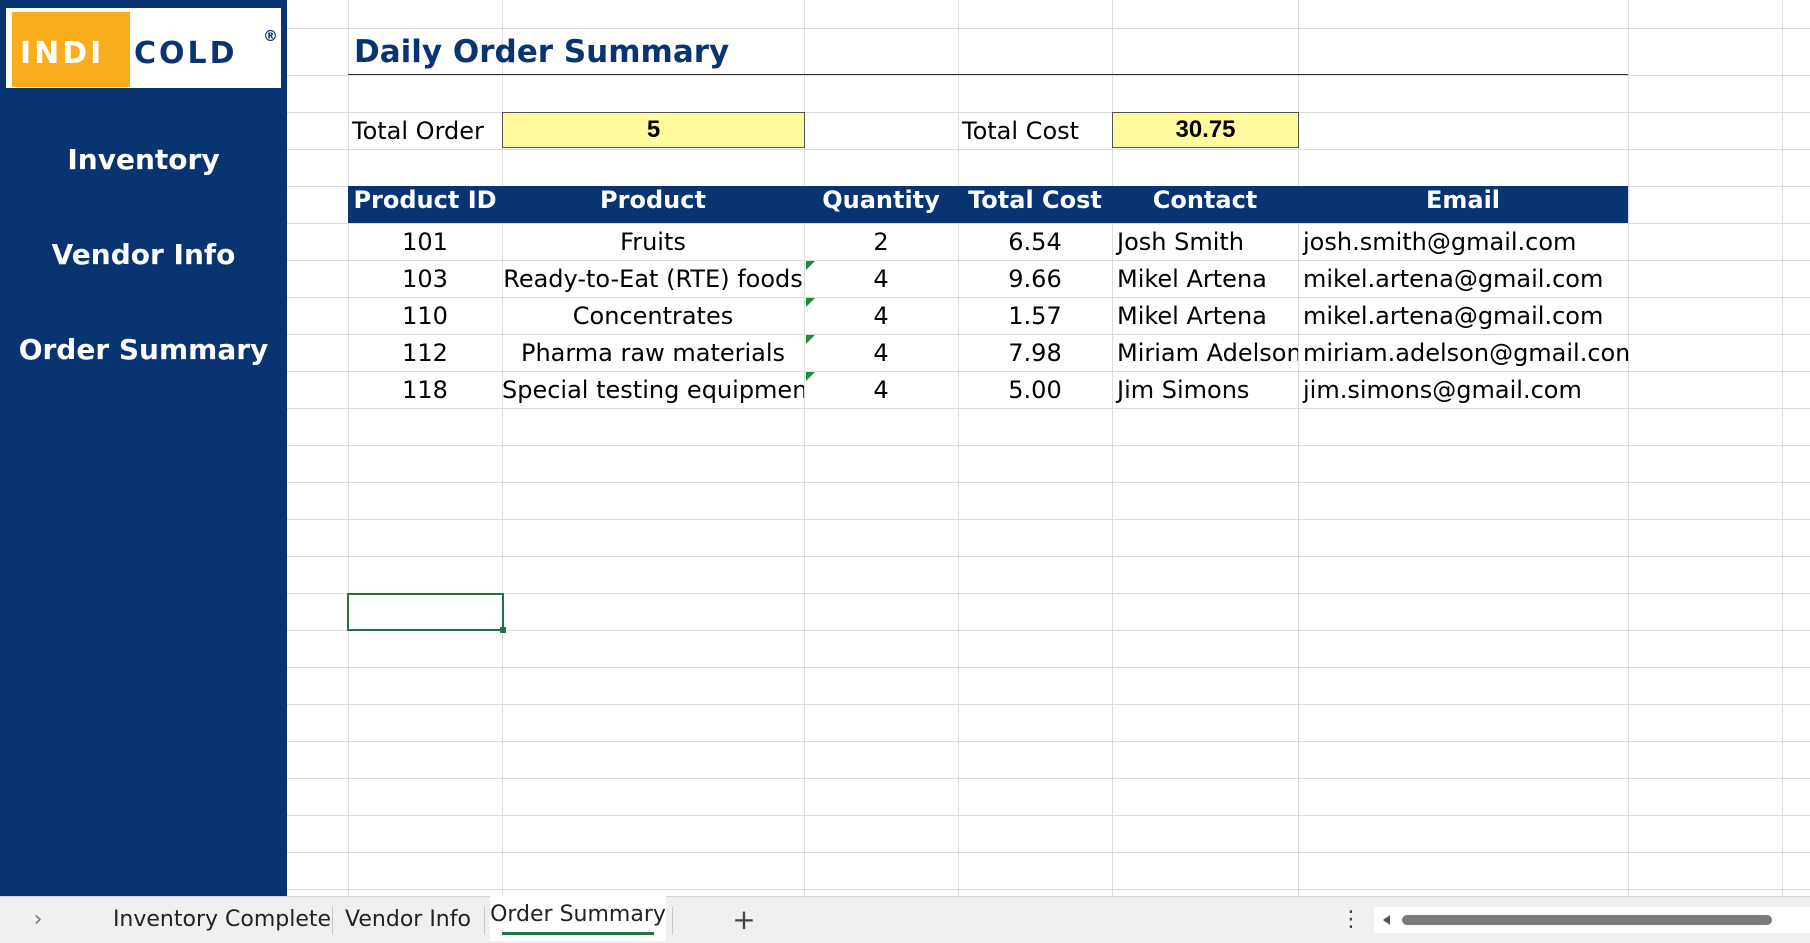 Image resolution: width=1810 pixels, height=943 pixels. What do you see at coordinates (1351, 920) in the screenshot?
I see `more-options-icon: ⋮` at bounding box center [1351, 920].